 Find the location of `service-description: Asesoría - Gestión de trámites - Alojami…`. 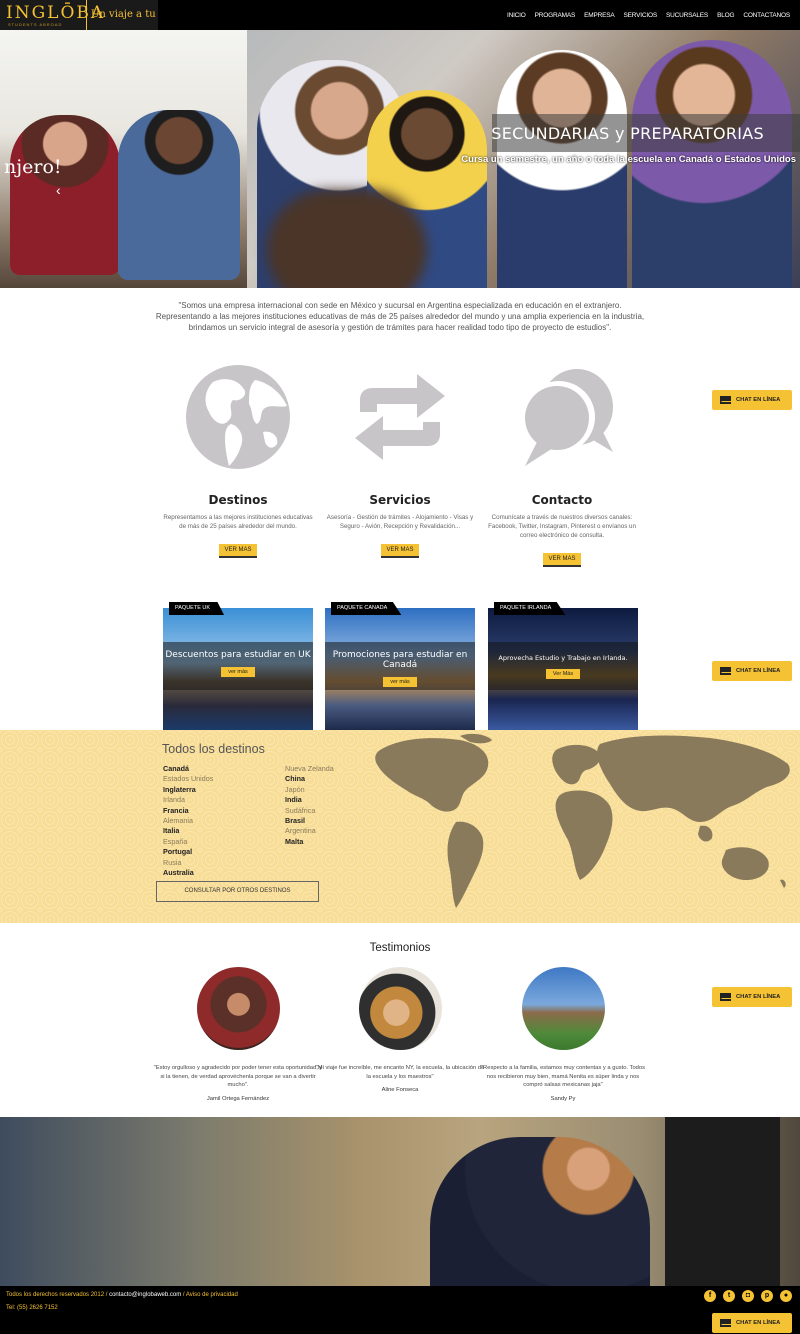

service-description: Asesoría - Gestión de trámites - Alojami… is located at coordinates (400, 522).